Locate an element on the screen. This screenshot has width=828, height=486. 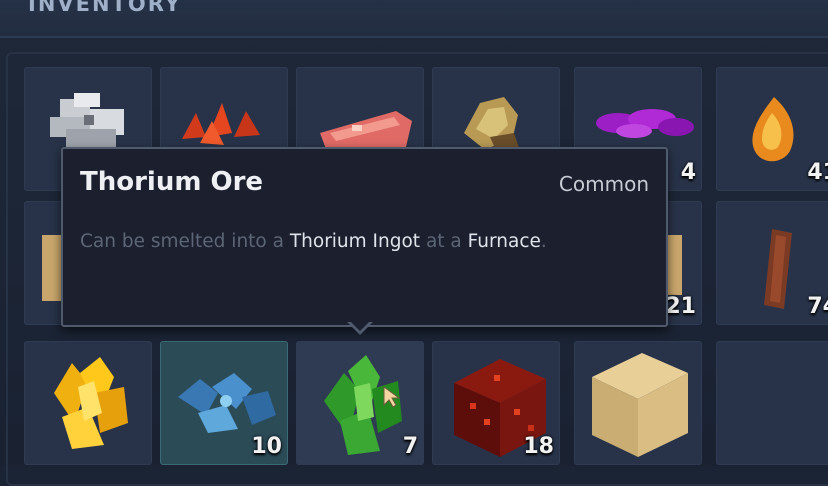
inventory-slot-selected: 10 is located at coordinates (224, 403).